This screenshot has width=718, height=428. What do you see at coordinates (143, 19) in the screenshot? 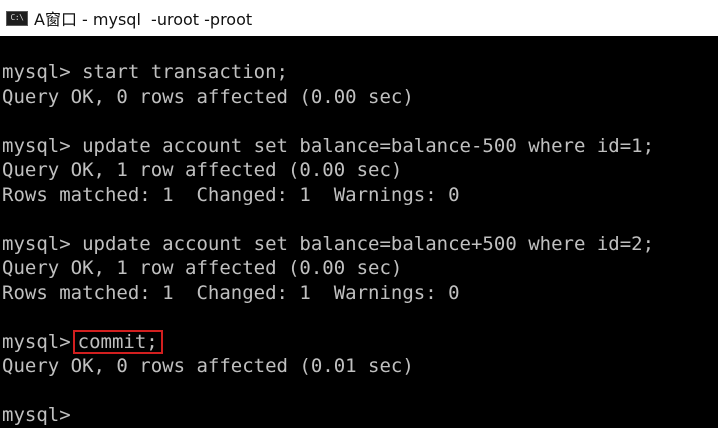
I see `window-title: A窗口 - mysql -uroot -proot` at bounding box center [143, 19].